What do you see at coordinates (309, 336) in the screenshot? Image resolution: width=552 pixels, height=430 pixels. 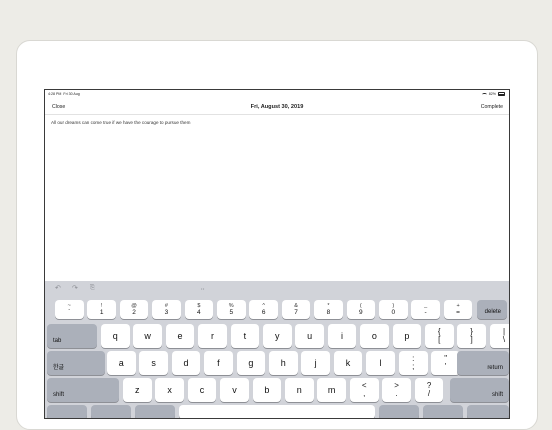 I see `key-u: u` at bounding box center [309, 336].